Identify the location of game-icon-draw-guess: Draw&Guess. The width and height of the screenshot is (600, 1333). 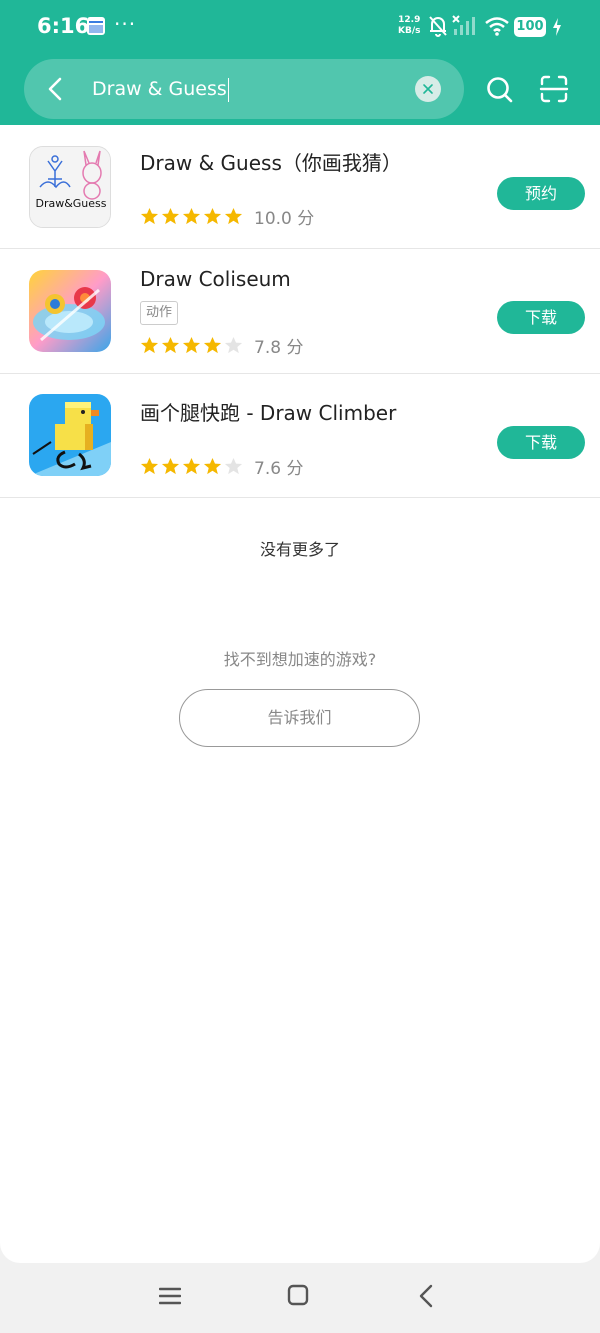
(70, 187).